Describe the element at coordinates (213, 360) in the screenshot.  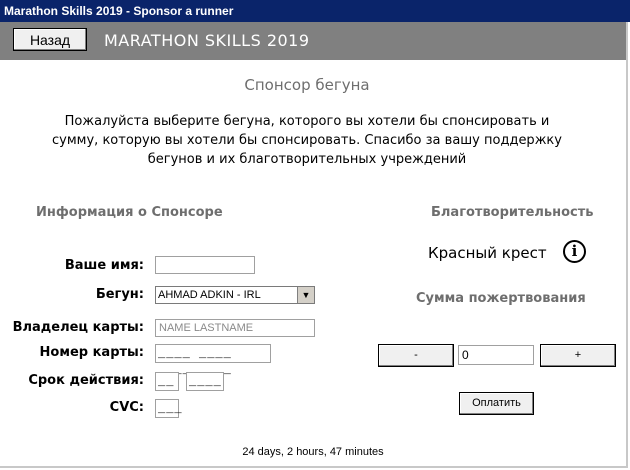
I see `card-number-field: ____ ____ ____ ____` at that location.